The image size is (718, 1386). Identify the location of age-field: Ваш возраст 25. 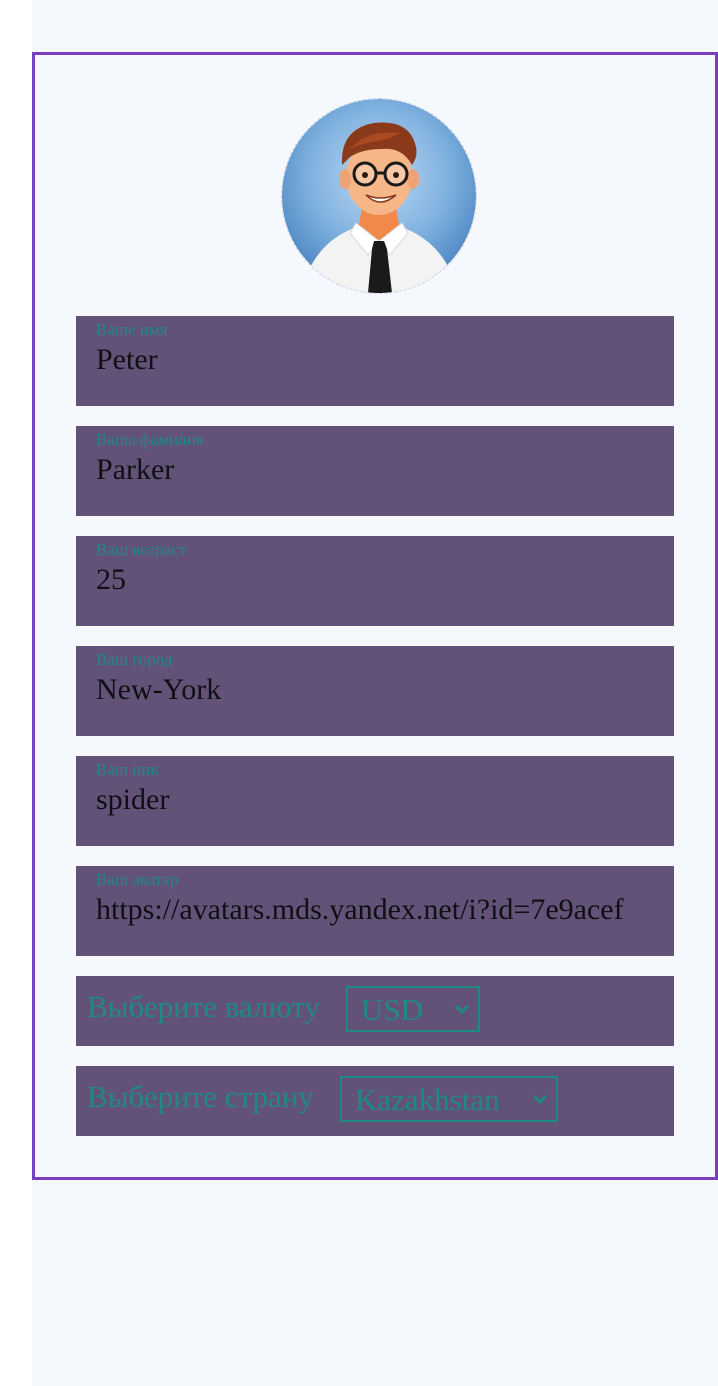
(375, 581).